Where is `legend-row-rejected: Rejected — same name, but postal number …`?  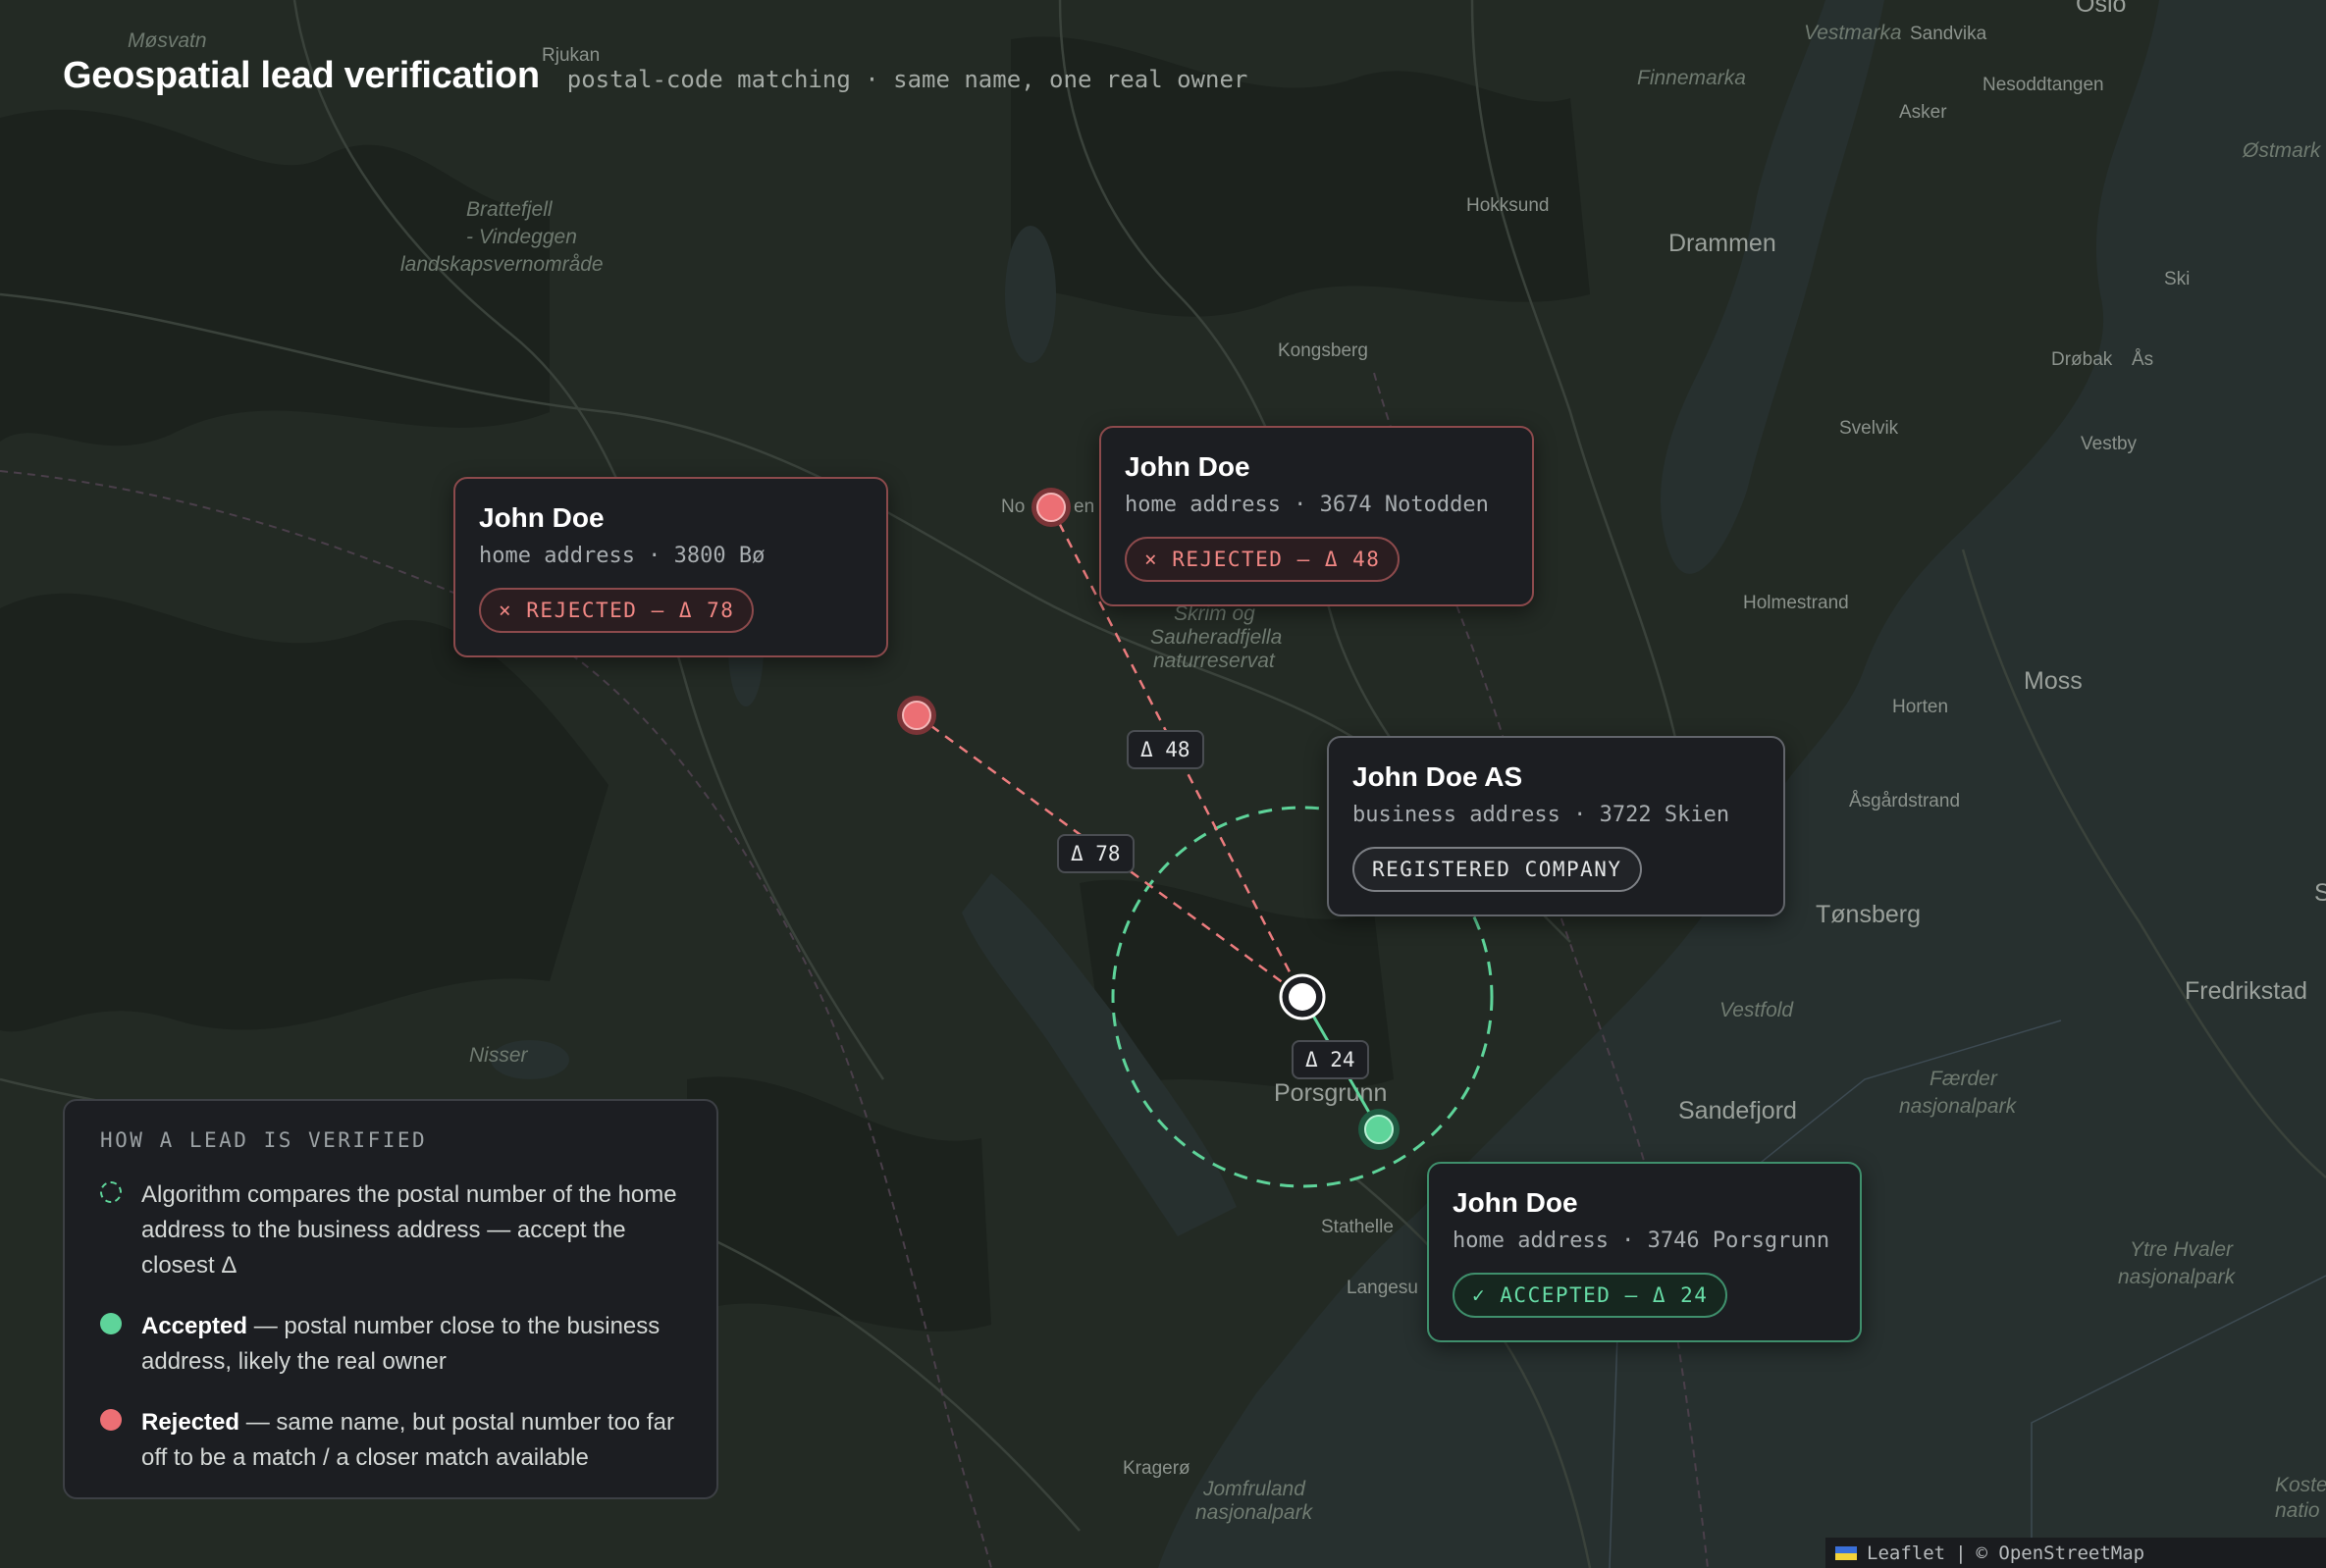 legend-row-rejected: Rejected — same name, but postal number … is located at coordinates (391, 1440).